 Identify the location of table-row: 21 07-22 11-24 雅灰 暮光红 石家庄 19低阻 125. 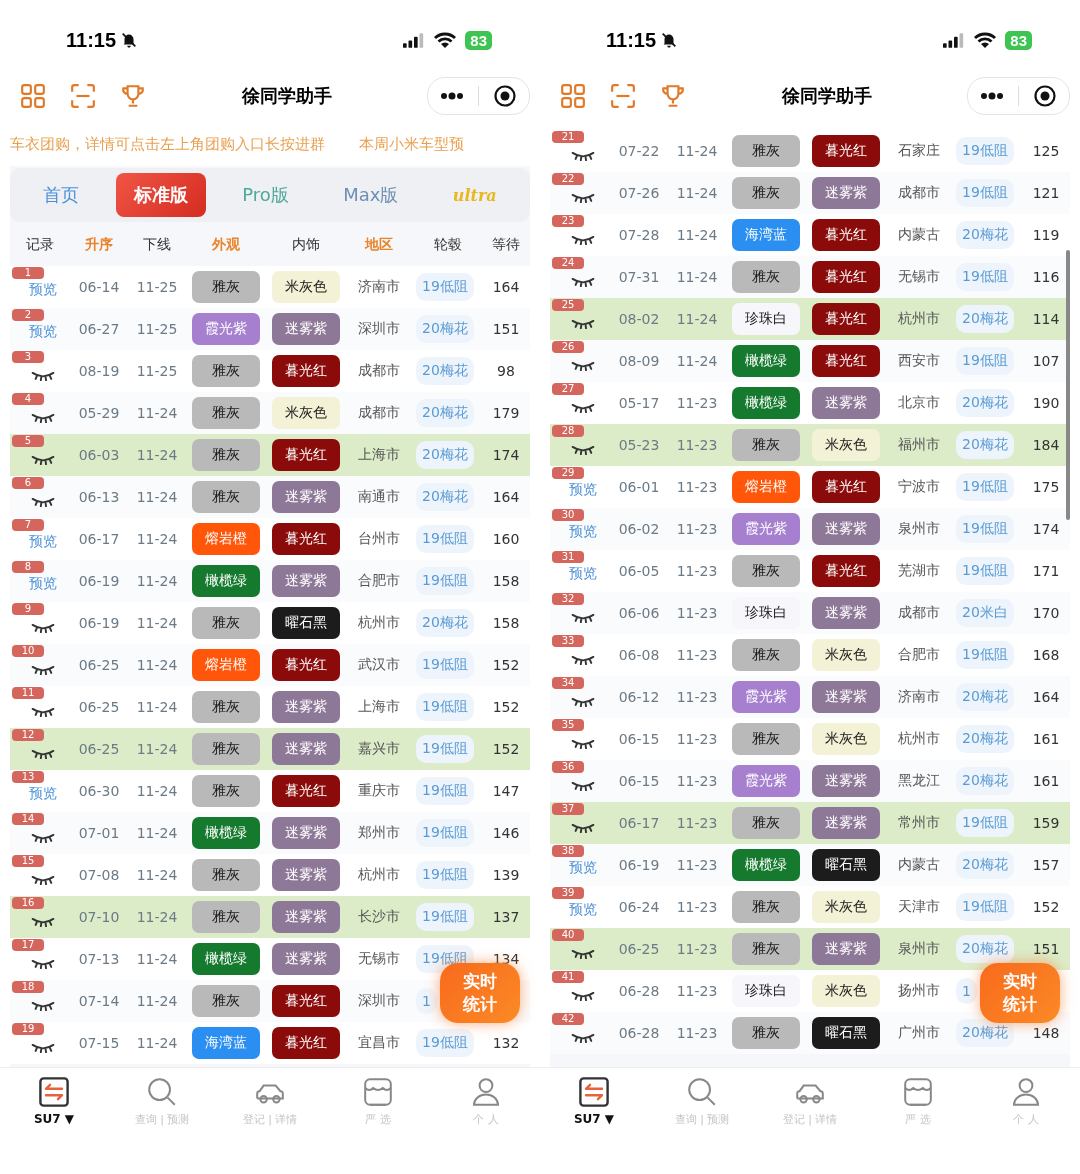
(810, 151).